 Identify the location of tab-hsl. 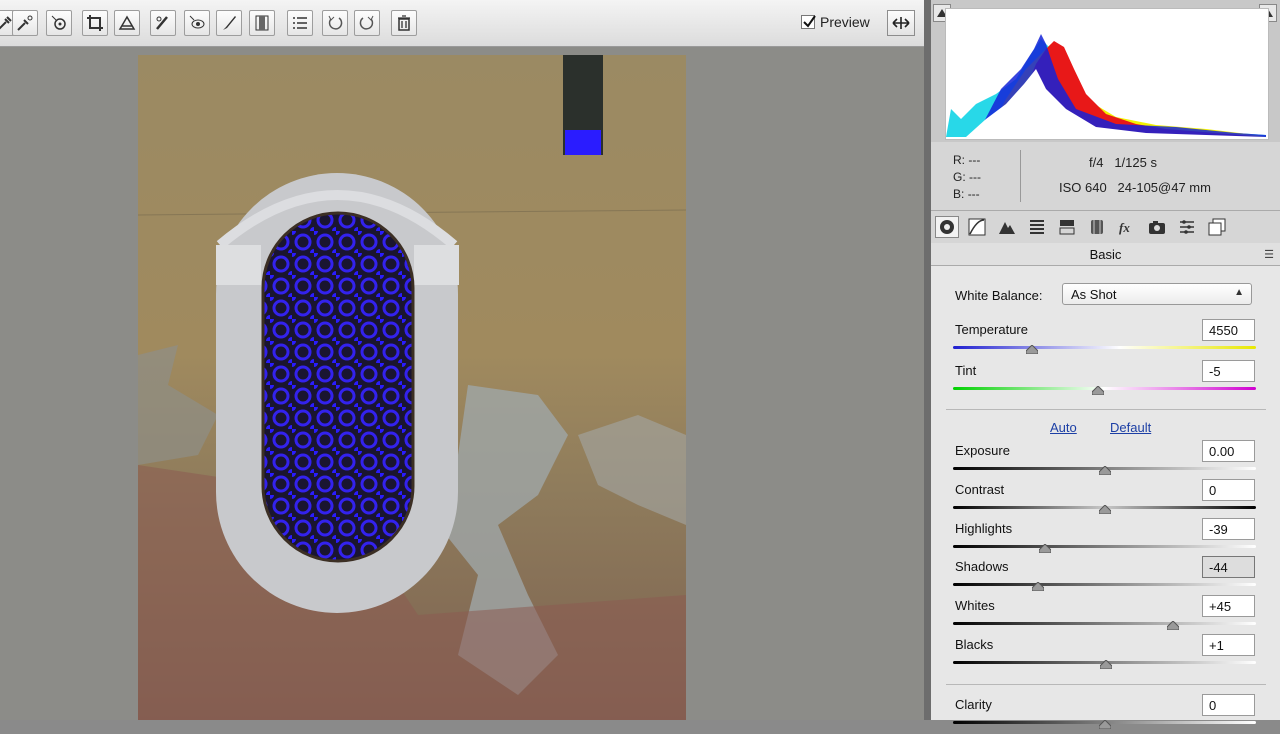
(1037, 227).